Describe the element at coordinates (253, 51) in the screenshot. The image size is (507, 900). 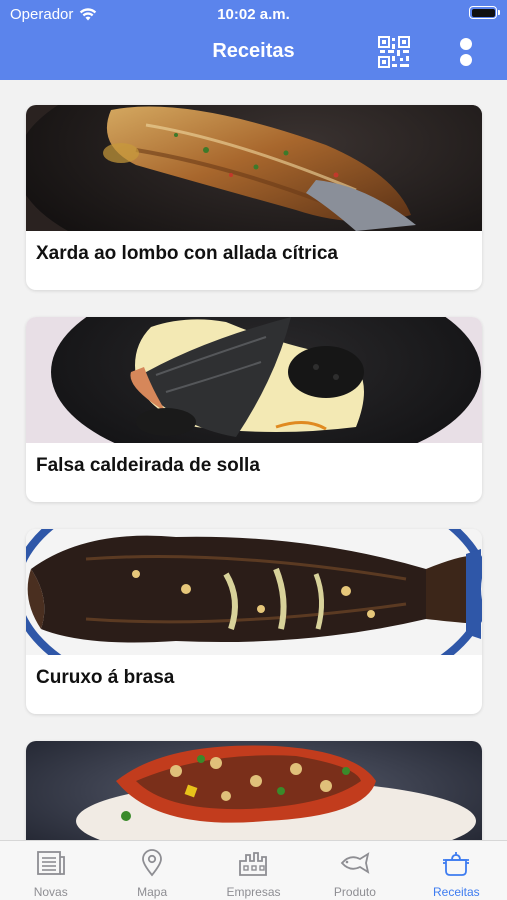
I see `page-title: Receitas` at that location.